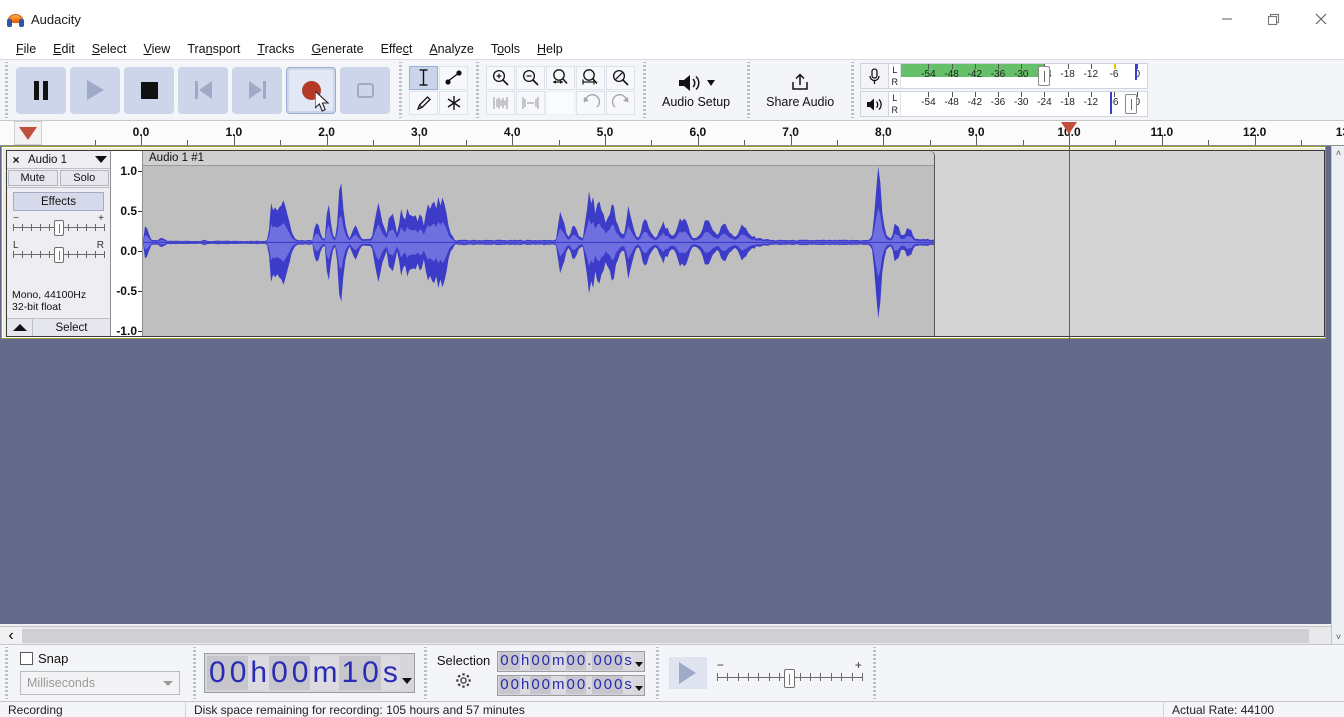 Image resolution: width=1344 pixels, height=717 pixels. Describe the element at coordinates (530, 77) in the screenshot. I see `zoom-out-button` at that location.